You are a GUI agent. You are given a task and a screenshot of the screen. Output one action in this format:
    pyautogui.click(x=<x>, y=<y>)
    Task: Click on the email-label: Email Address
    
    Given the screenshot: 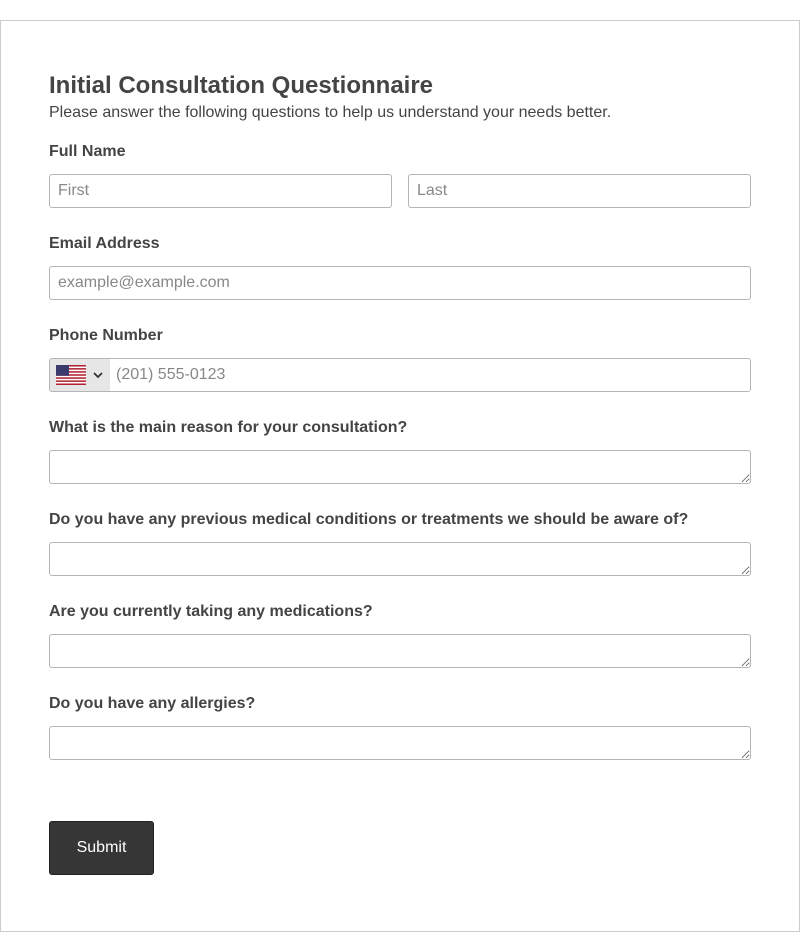 What is the action you would take?
    pyautogui.click(x=104, y=243)
    